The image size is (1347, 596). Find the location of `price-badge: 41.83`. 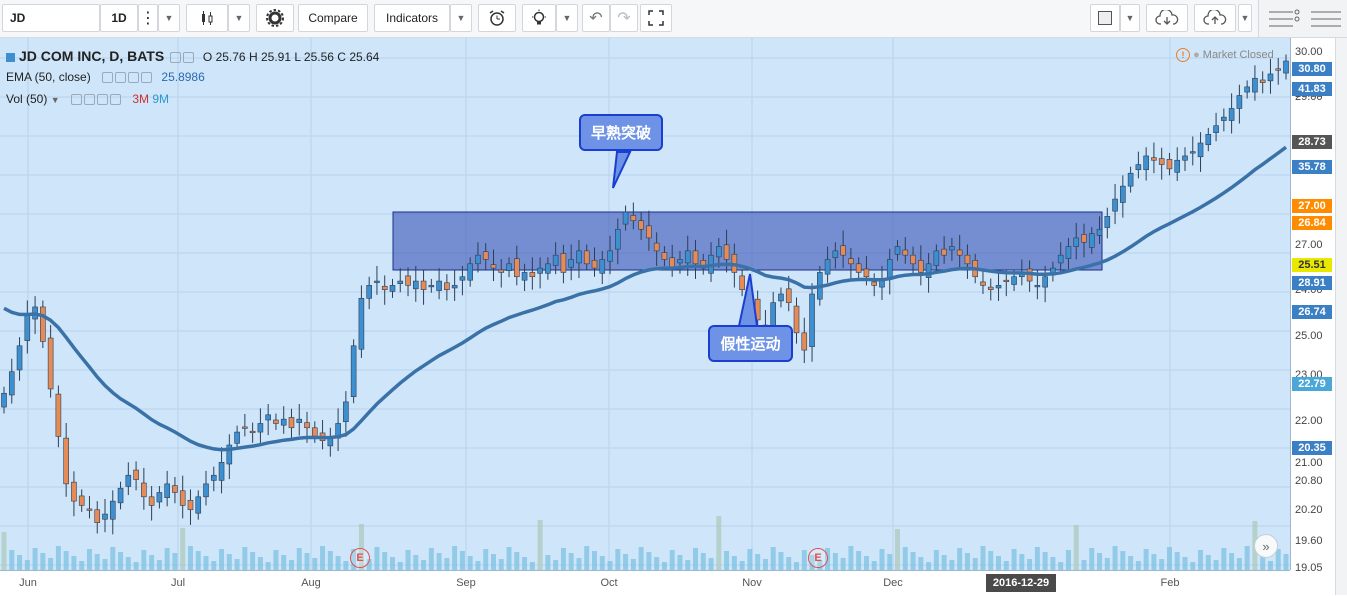

price-badge: 41.83 is located at coordinates (1312, 89).